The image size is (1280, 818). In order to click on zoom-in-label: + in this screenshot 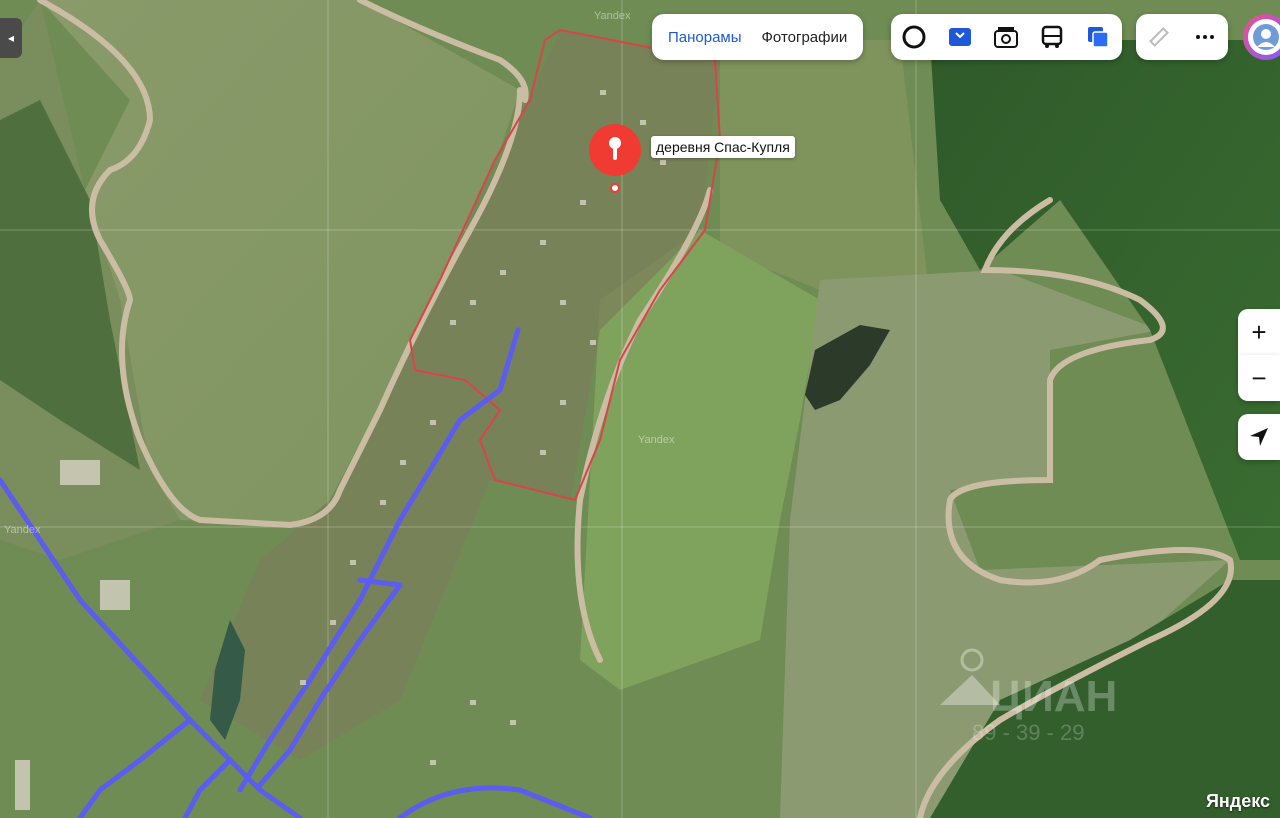, I will do `click(1259, 331)`.